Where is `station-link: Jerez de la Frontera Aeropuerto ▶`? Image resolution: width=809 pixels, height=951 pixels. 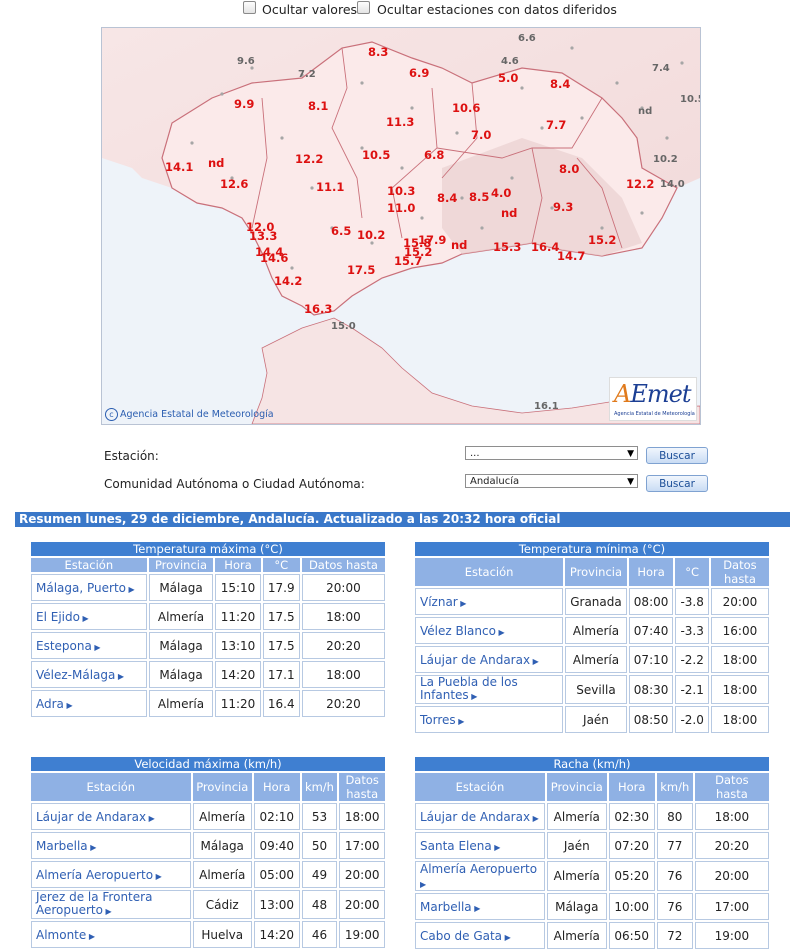
station-link: Jerez de la Frontera Aeropuerto ▶ is located at coordinates (111, 904).